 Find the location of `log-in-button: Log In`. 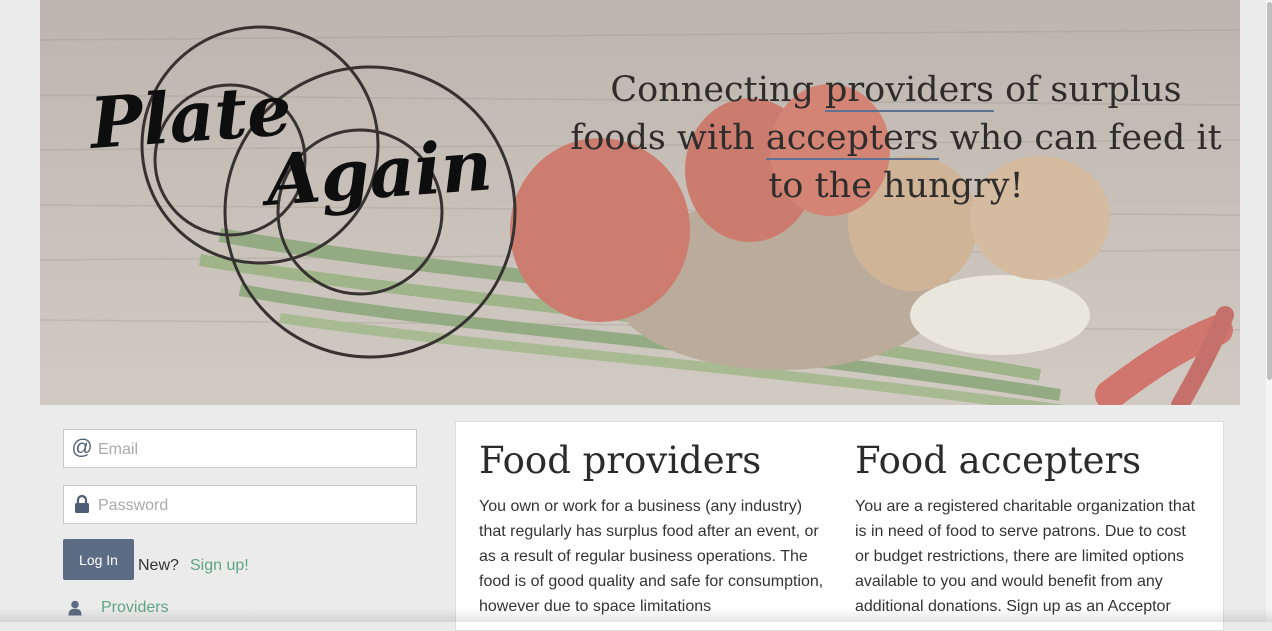

log-in-button: Log In is located at coordinates (98, 559).